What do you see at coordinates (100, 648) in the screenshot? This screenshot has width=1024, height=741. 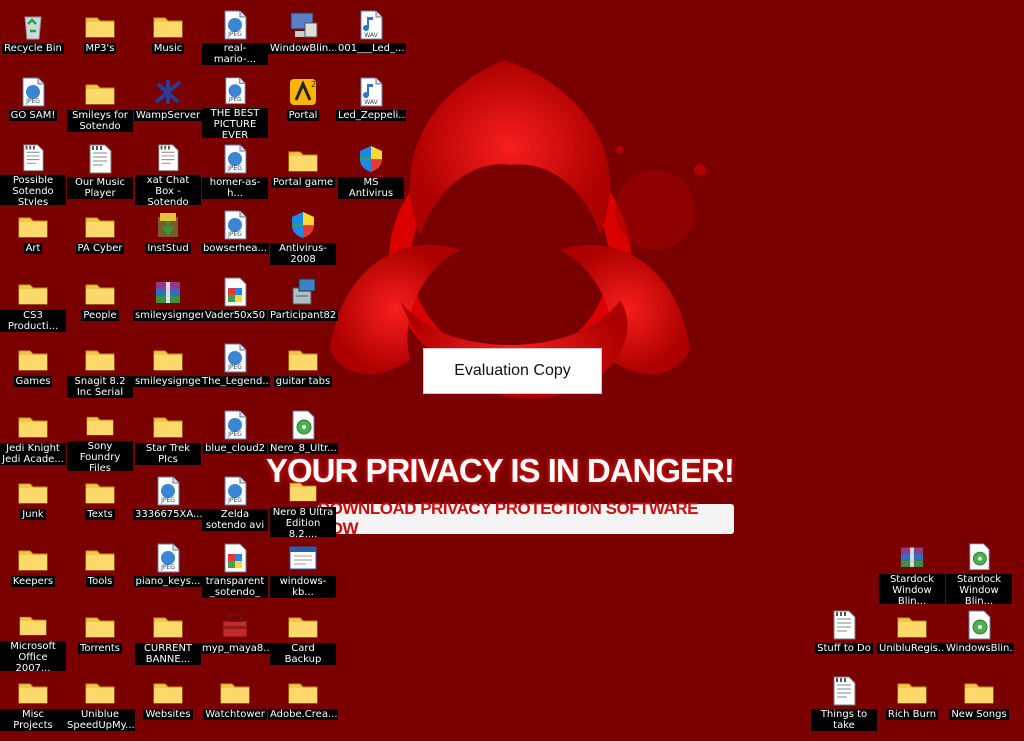 I see `desktop-icon-label: Torrents` at bounding box center [100, 648].